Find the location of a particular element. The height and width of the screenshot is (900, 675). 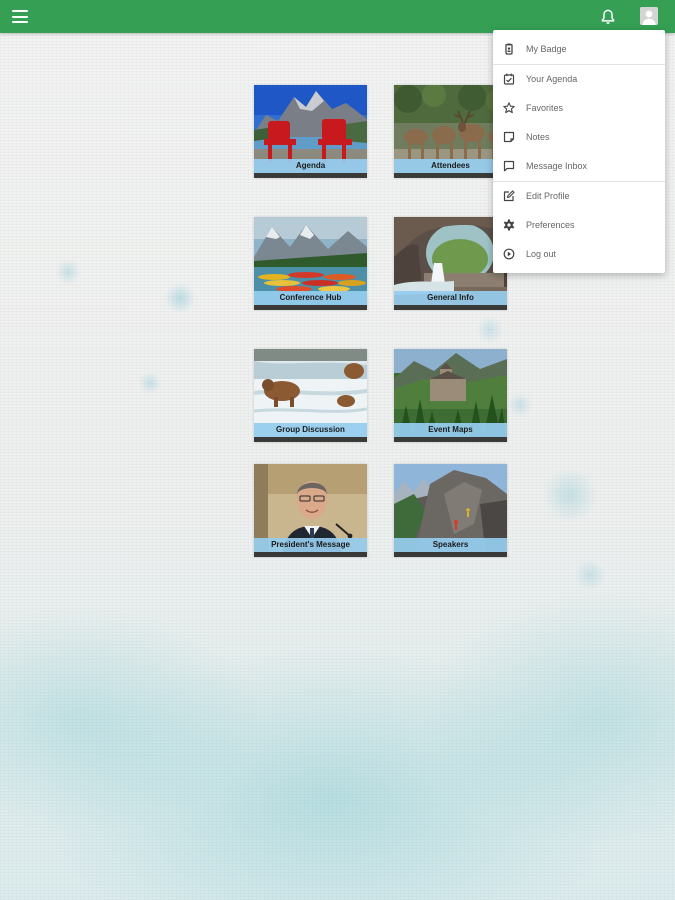

menu-item-preferences: Preferences is located at coordinates (579, 225).